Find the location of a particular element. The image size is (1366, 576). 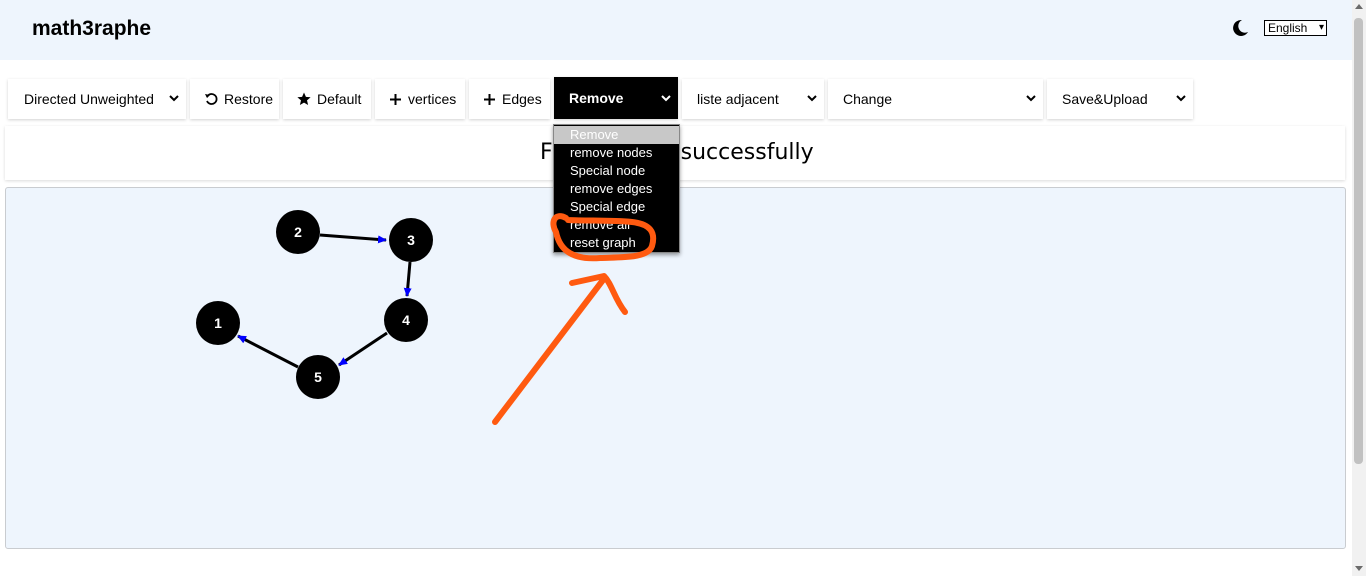

scroll-down-icon is located at coordinates (1359, 568).